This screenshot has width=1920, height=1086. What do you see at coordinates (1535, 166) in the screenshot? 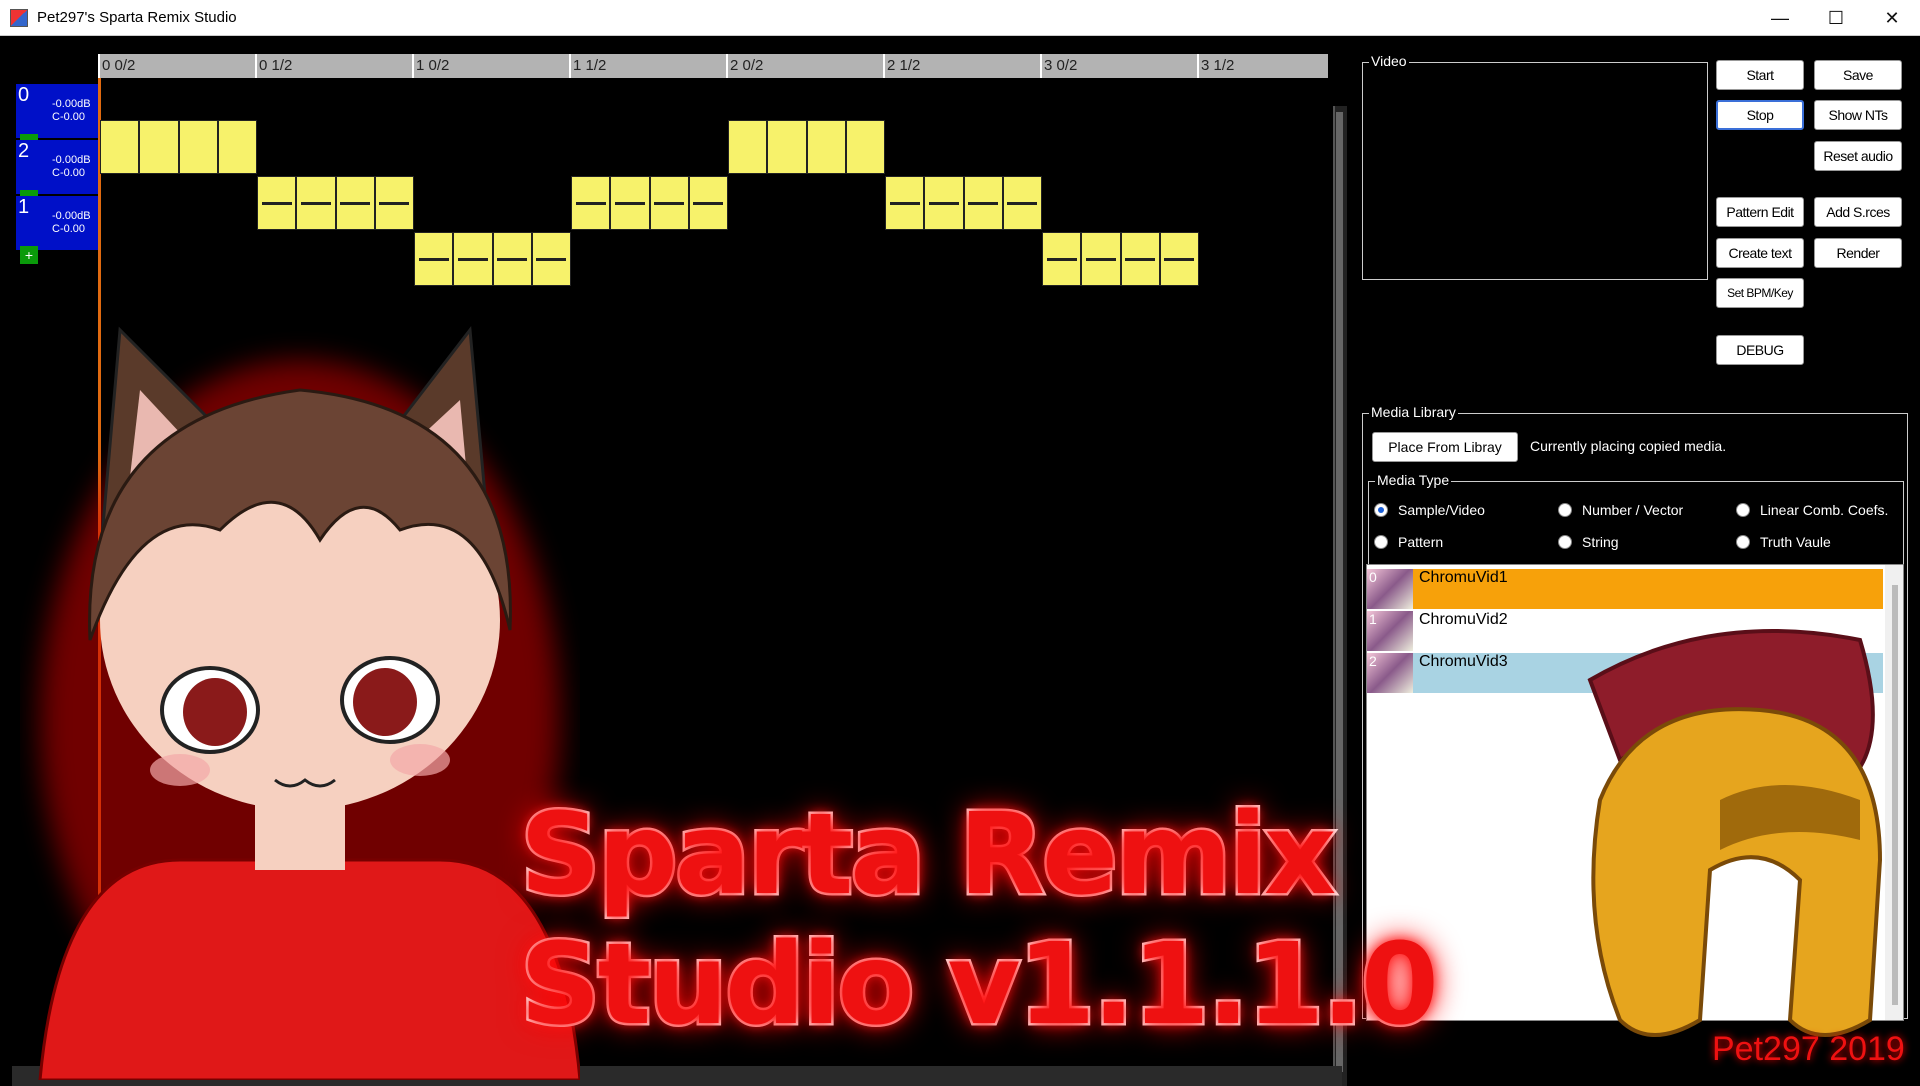
I see `video-preview: Video` at bounding box center [1535, 166].